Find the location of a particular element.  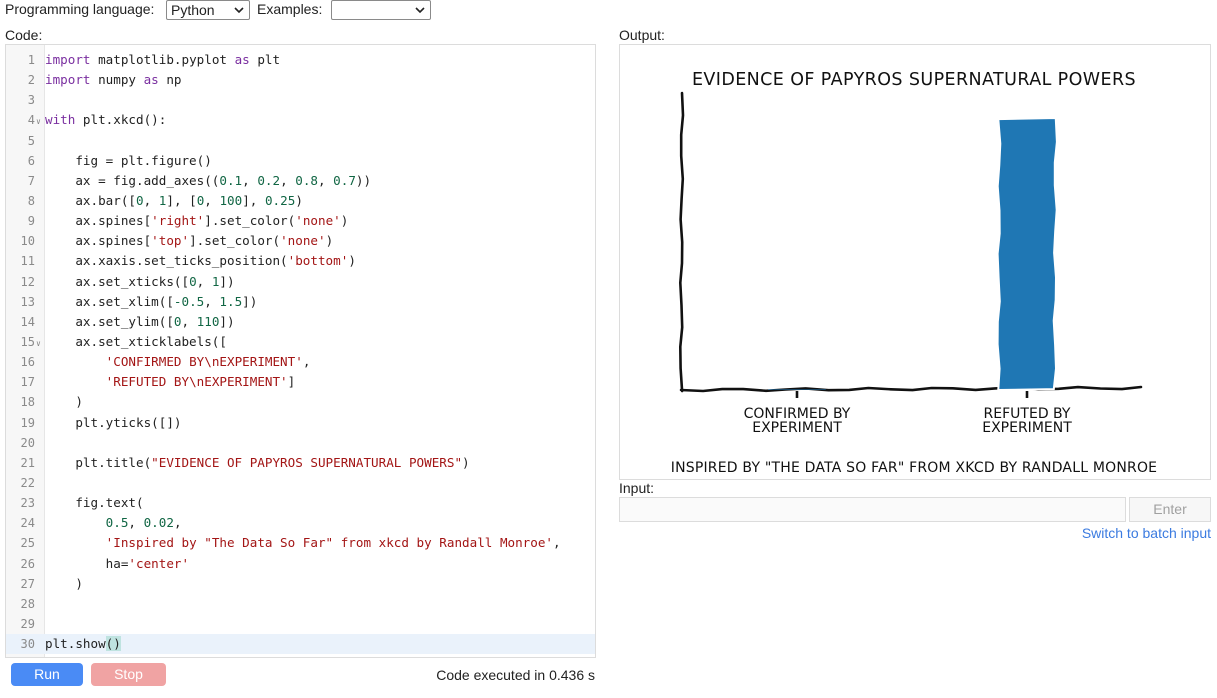

code-line: 26 ha='center' is located at coordinates (300, 564).